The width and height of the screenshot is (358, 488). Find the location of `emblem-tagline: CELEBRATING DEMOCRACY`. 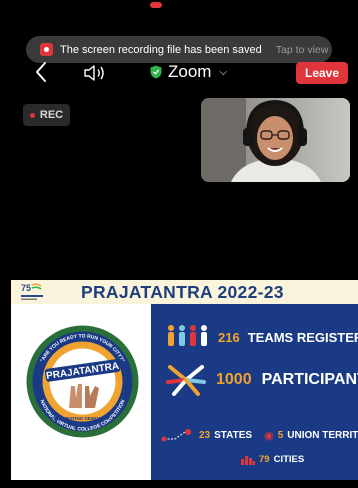

emblem-tagline: CELEBRATING DEMOCRACY is located at coordinates (82, 418).